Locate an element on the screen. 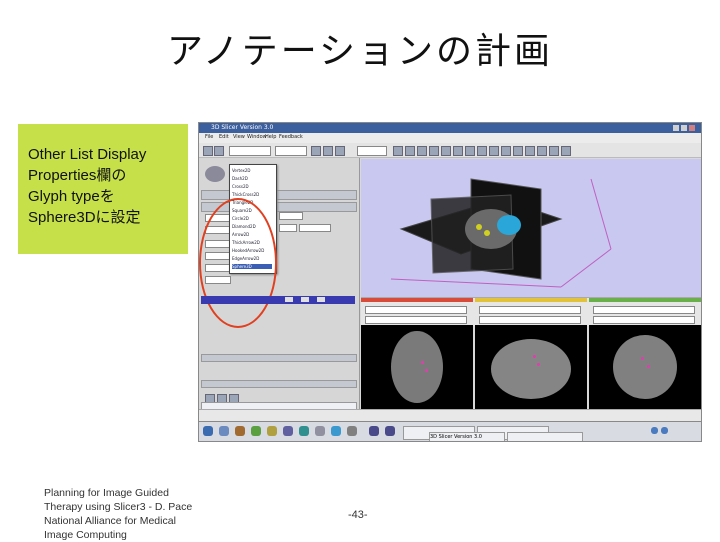 The image size is (720, 542). 3d-view is located at coordinates (531, 228).